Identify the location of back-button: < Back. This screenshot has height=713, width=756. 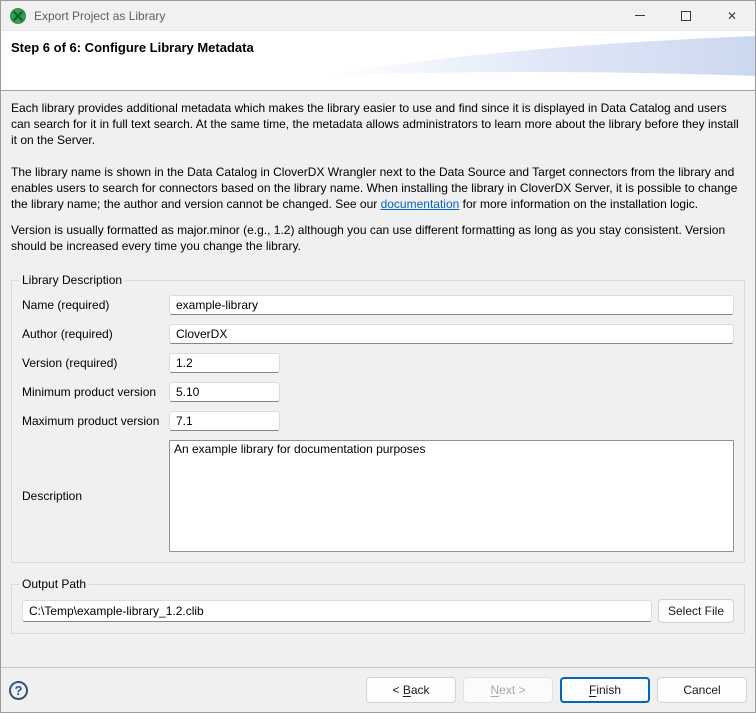
(411, 690).